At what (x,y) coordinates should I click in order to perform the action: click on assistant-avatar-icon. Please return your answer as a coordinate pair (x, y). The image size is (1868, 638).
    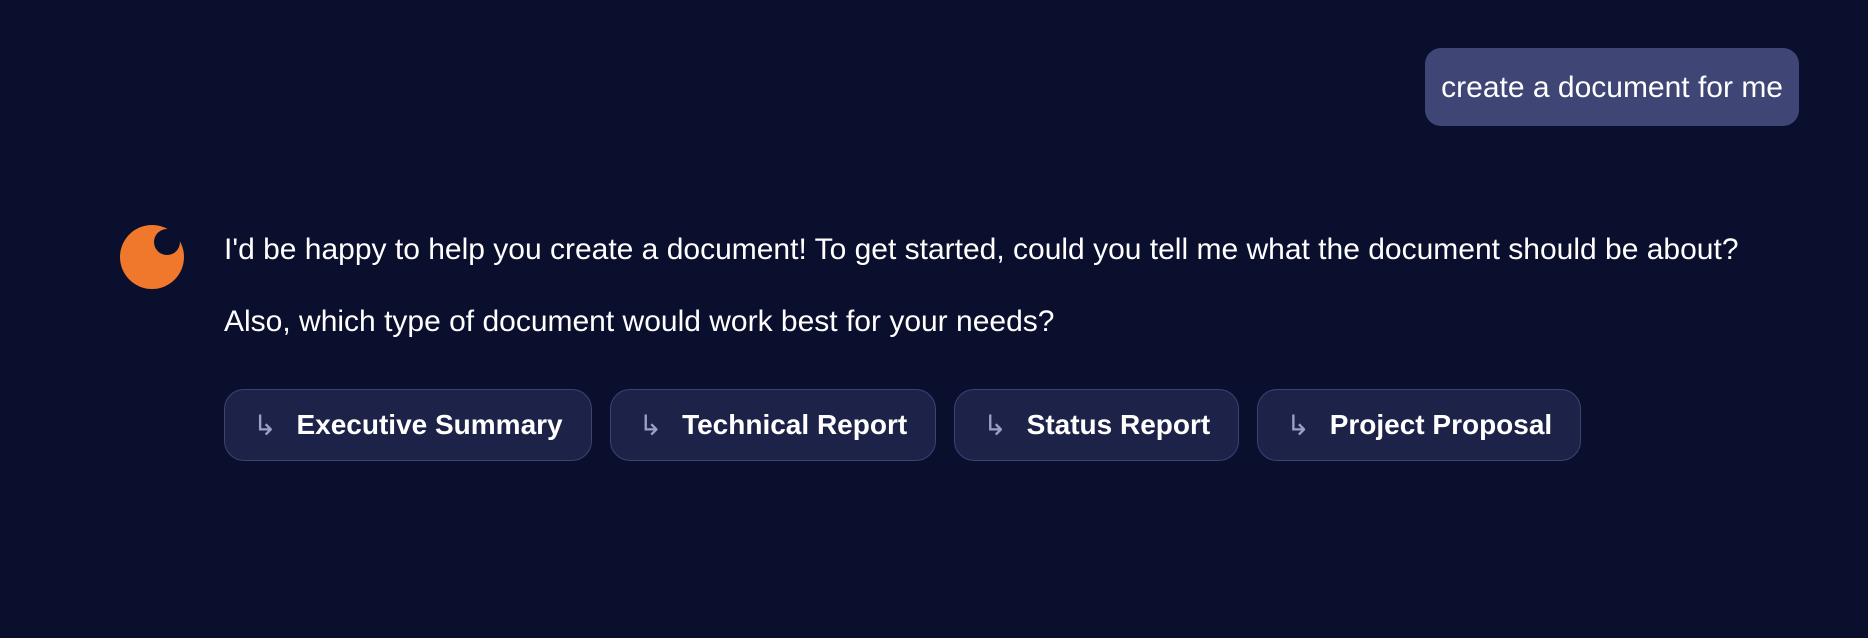
    Looking at the image, I should click on (152, 257).